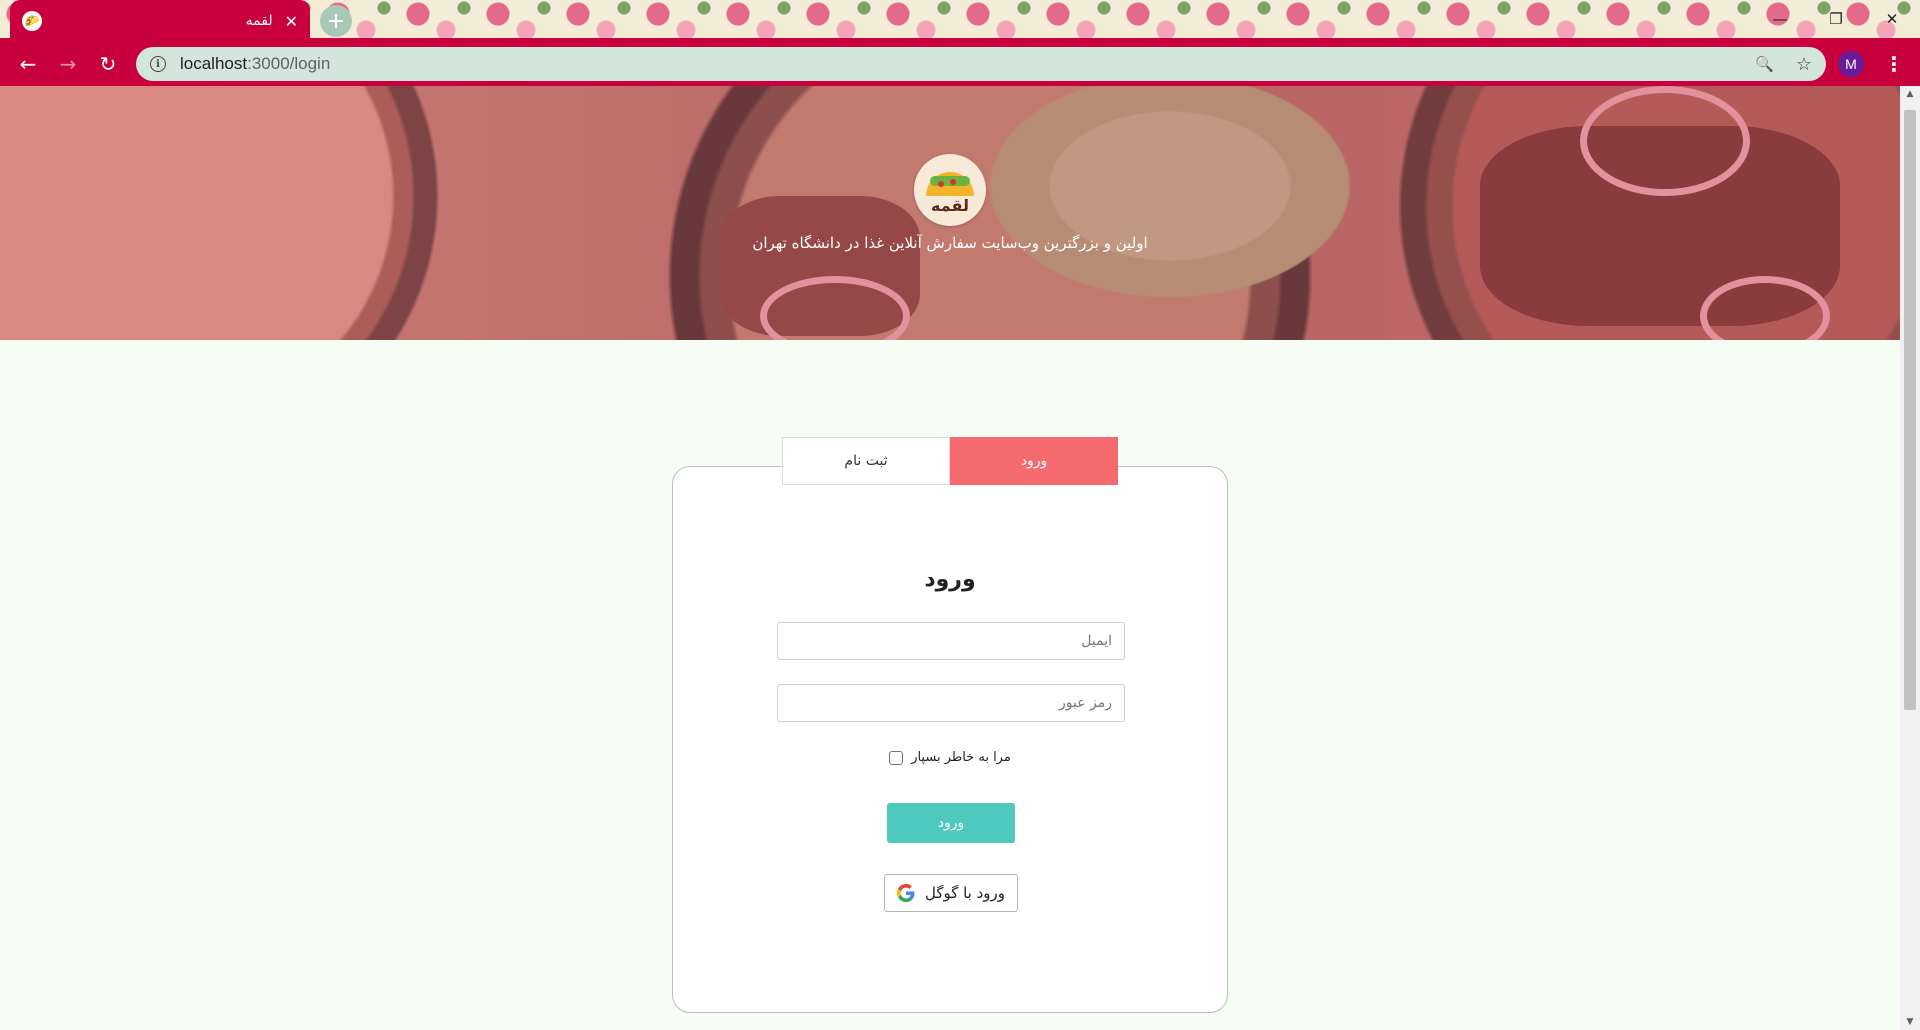 The width and height of the screenshot is (1920, 1030). Describe the element at coordinates (961, 757) in the screenshot. I see `remember-me-label: مرا به خاطر بسپار` at that location.